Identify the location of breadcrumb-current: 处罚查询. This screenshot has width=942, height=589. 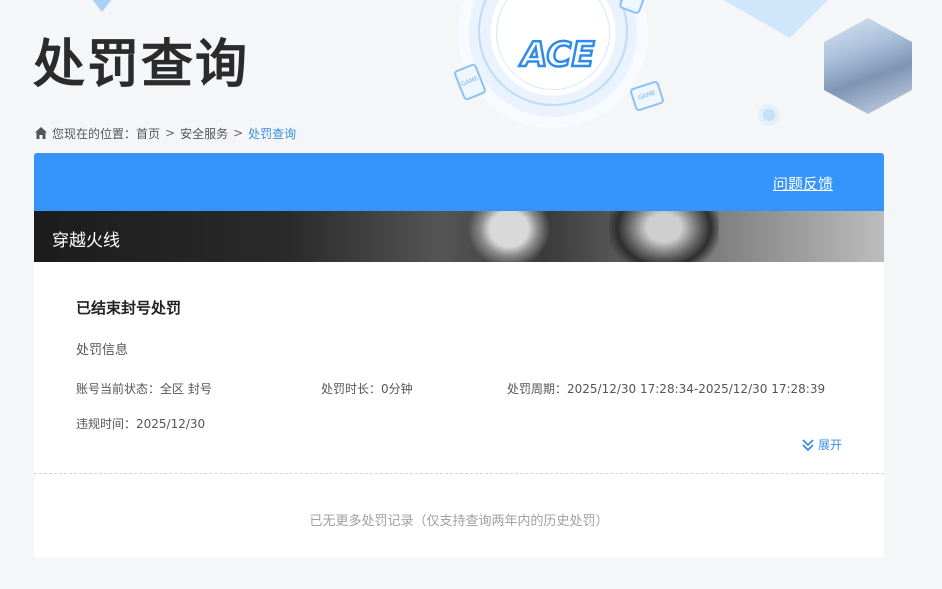
(272, 133).